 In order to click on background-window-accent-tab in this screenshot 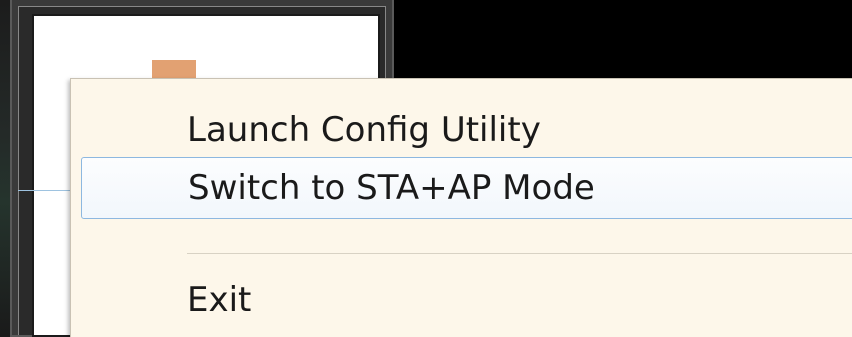, I will do `click(174, 70)`.